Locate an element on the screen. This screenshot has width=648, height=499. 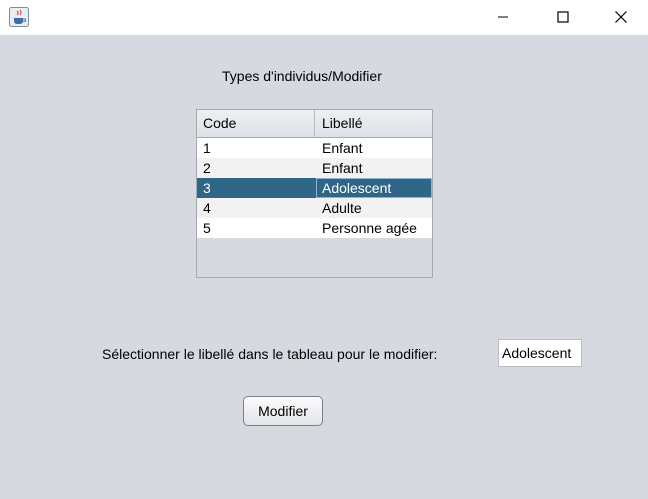
cell-code: 2 is located at coordinates (256, 168).